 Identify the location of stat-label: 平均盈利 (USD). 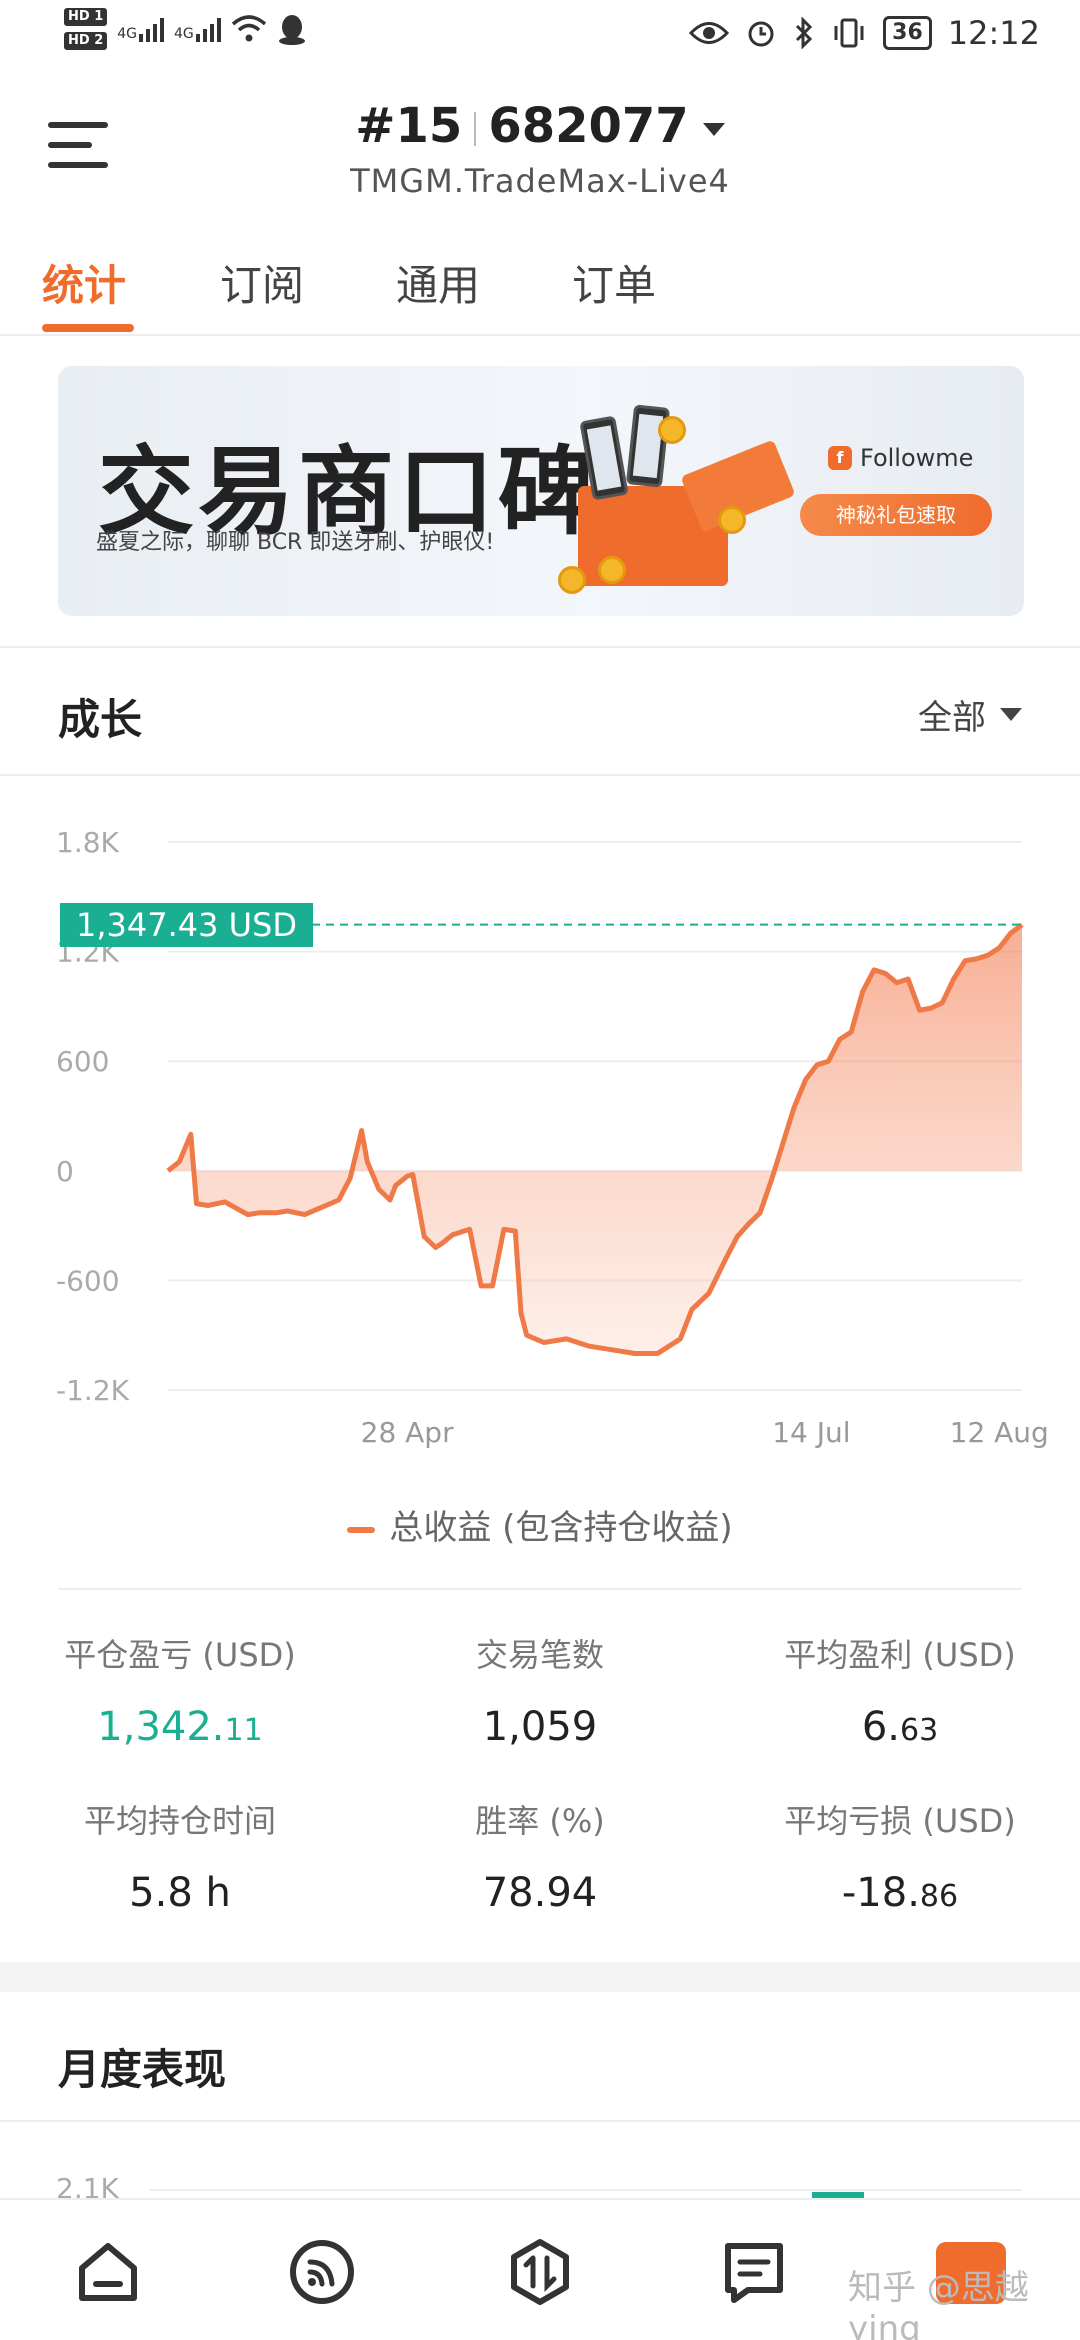
(900, 1655).